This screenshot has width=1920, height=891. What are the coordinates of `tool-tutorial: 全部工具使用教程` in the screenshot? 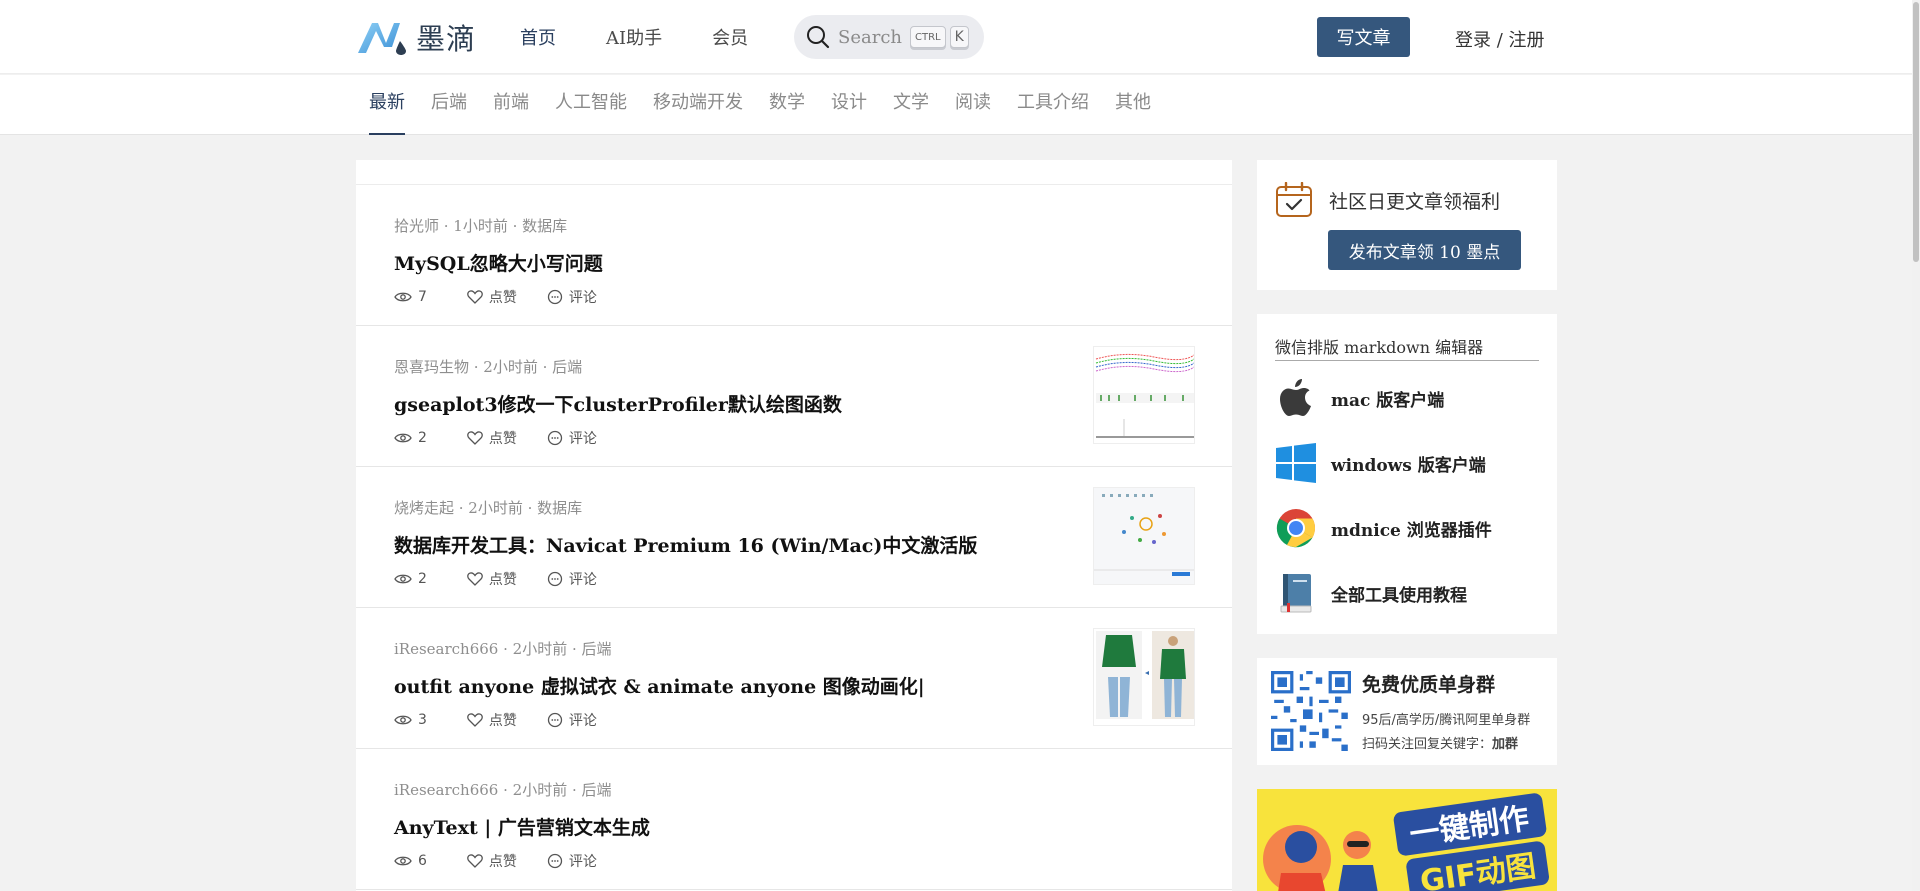 It's located at (1371, 593).